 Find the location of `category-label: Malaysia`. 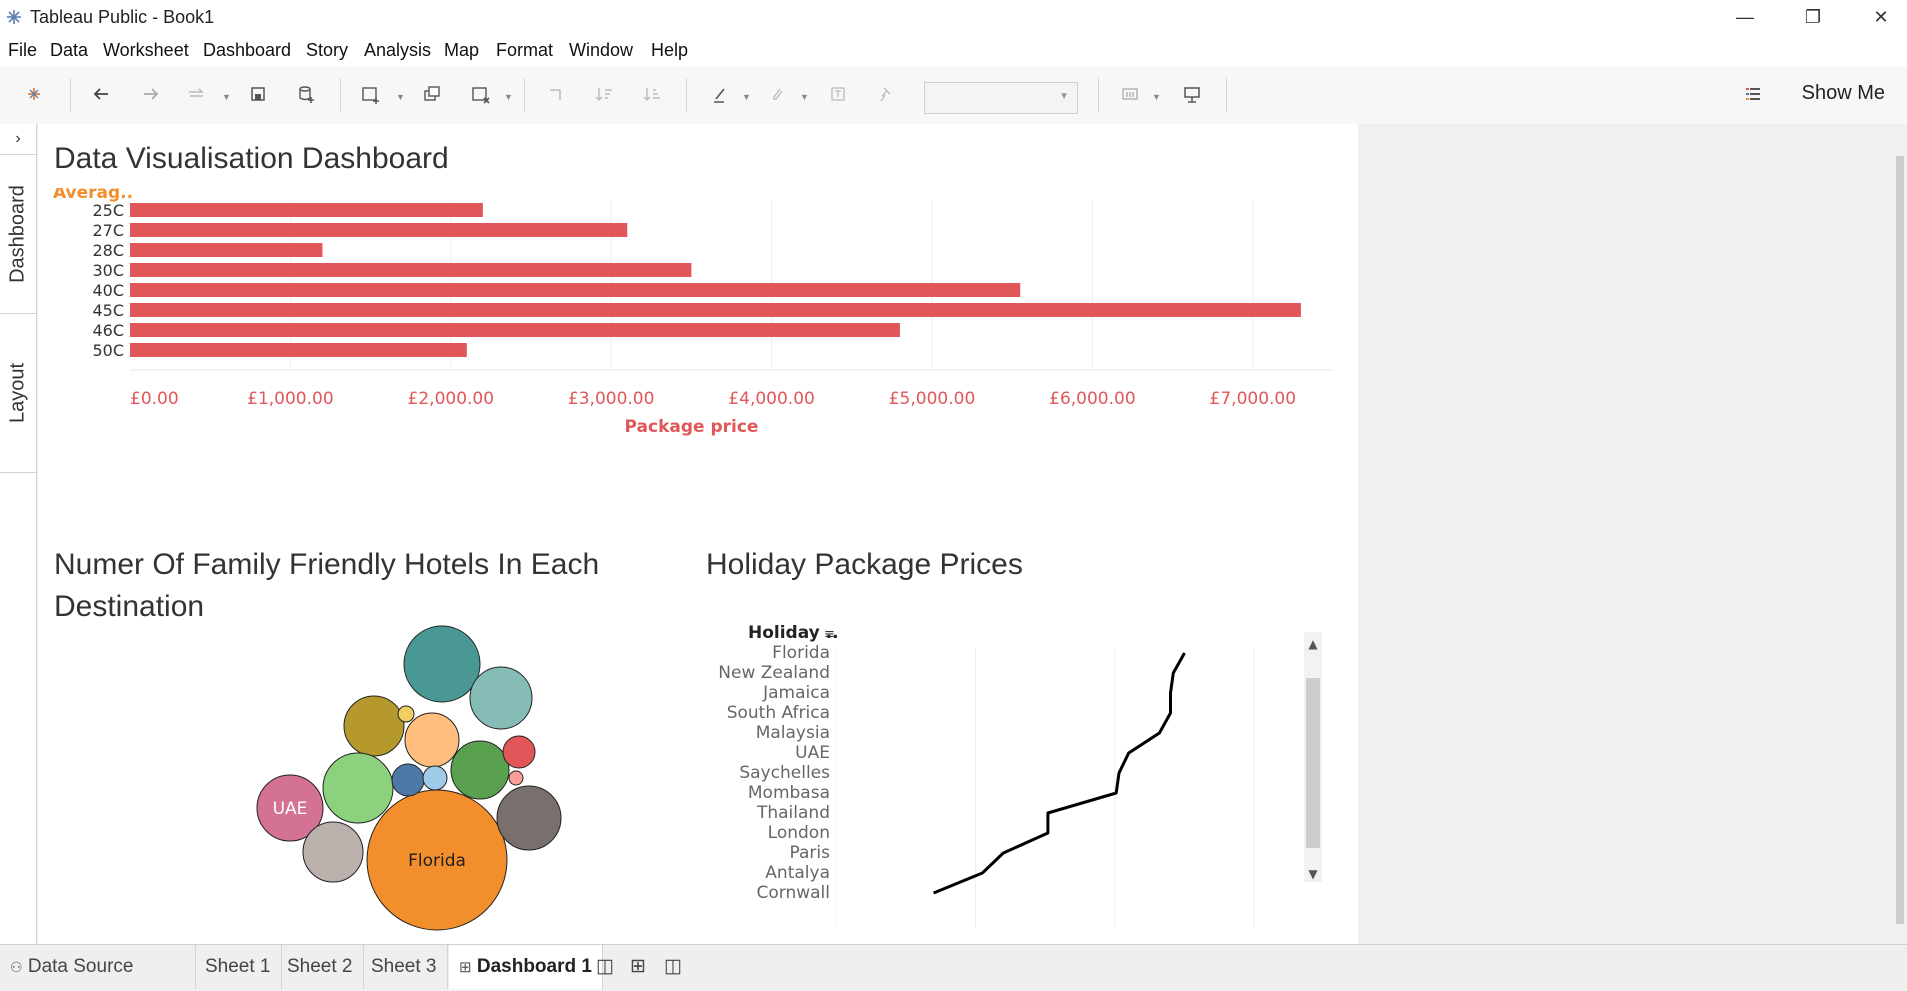

category-label: Malaysia is located at coordinates (793, 733).